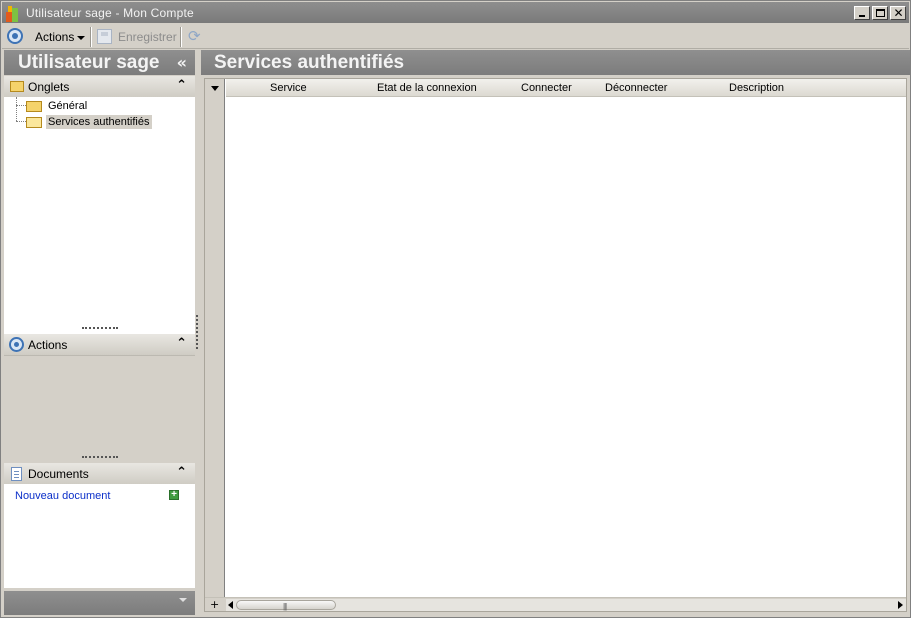 This screenshot has width=911, height=618. Describe the element at coordinates (104, 36) in the screenshot. I see `save-icon` at that location.